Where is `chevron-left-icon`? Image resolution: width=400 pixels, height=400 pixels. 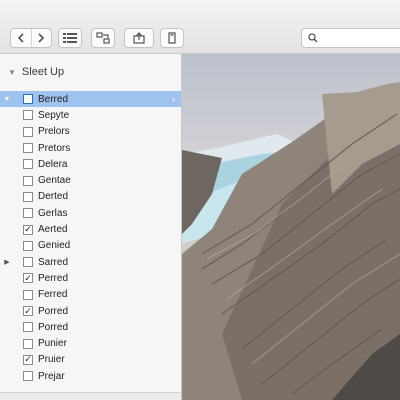
chevron-left-icon is located at coordinates (20, 38).